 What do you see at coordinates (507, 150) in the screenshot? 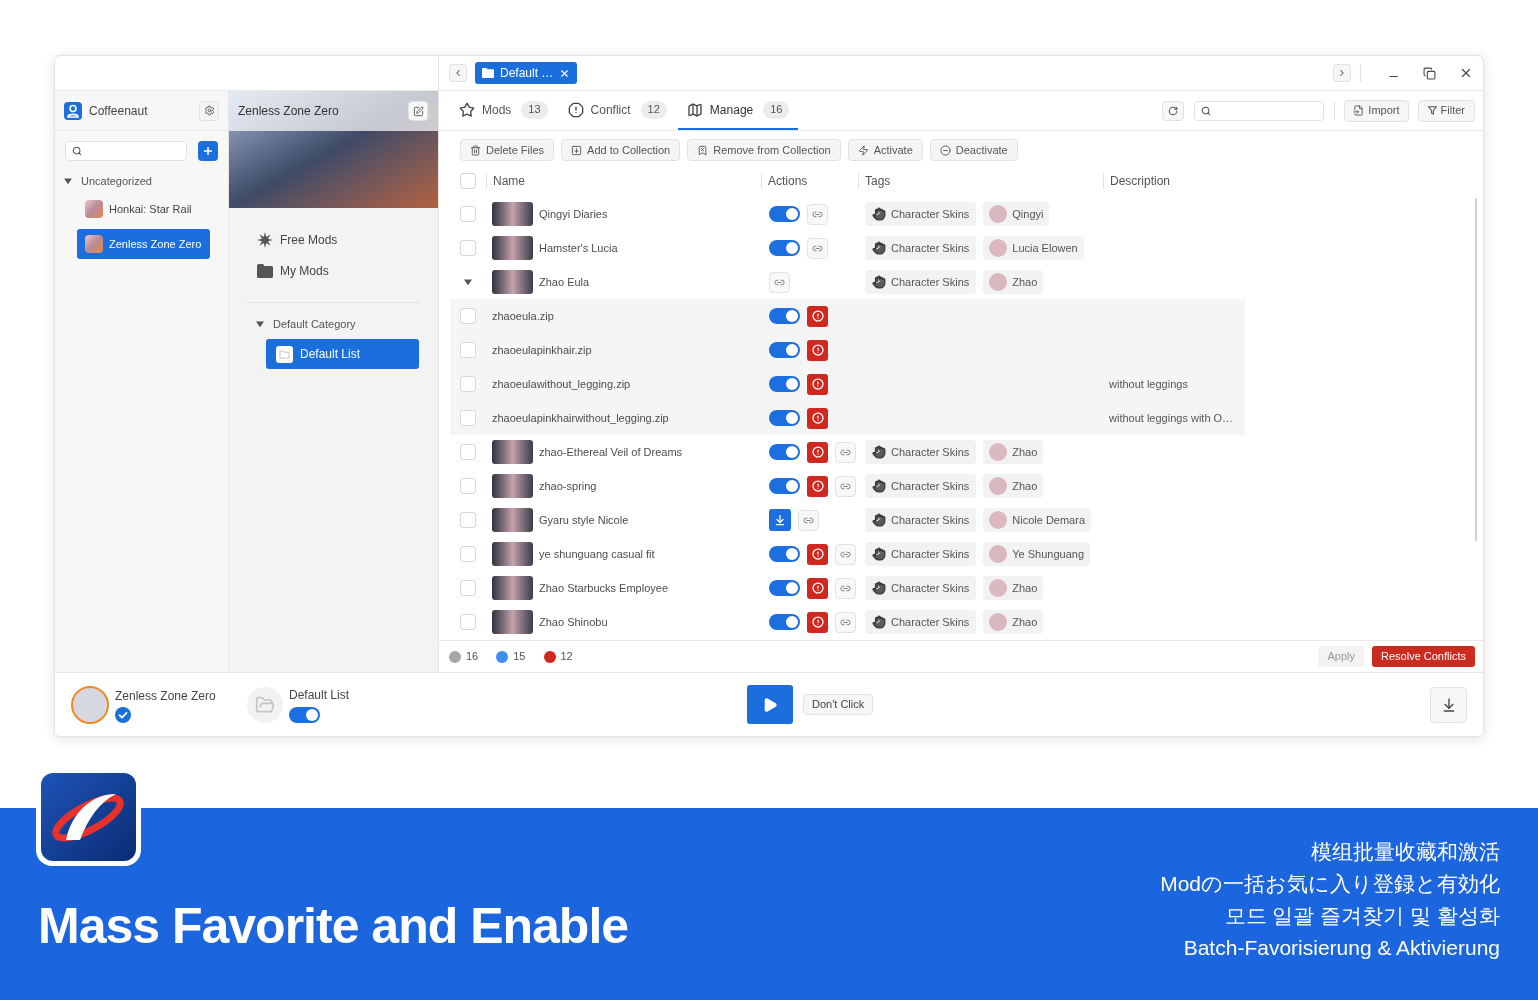
I see `toolbar-button: Delete Files` at bounding box center [507, 150].